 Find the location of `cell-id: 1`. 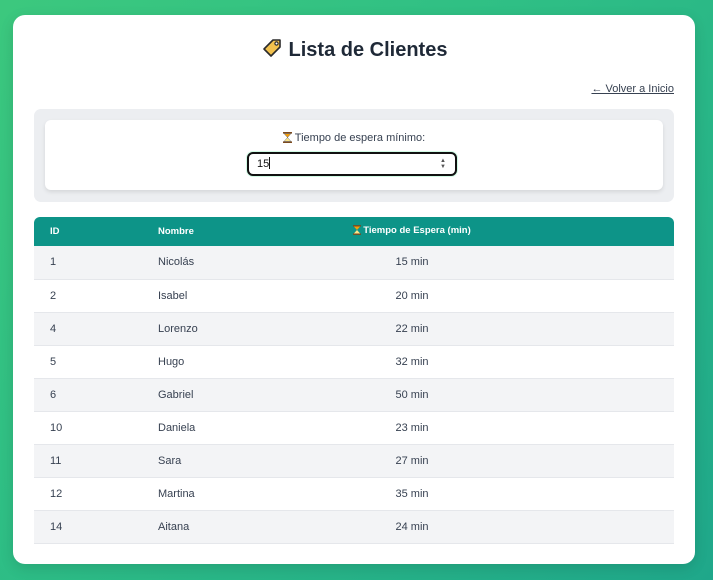

cell-id: 1 is located at coordinates (53, 262).